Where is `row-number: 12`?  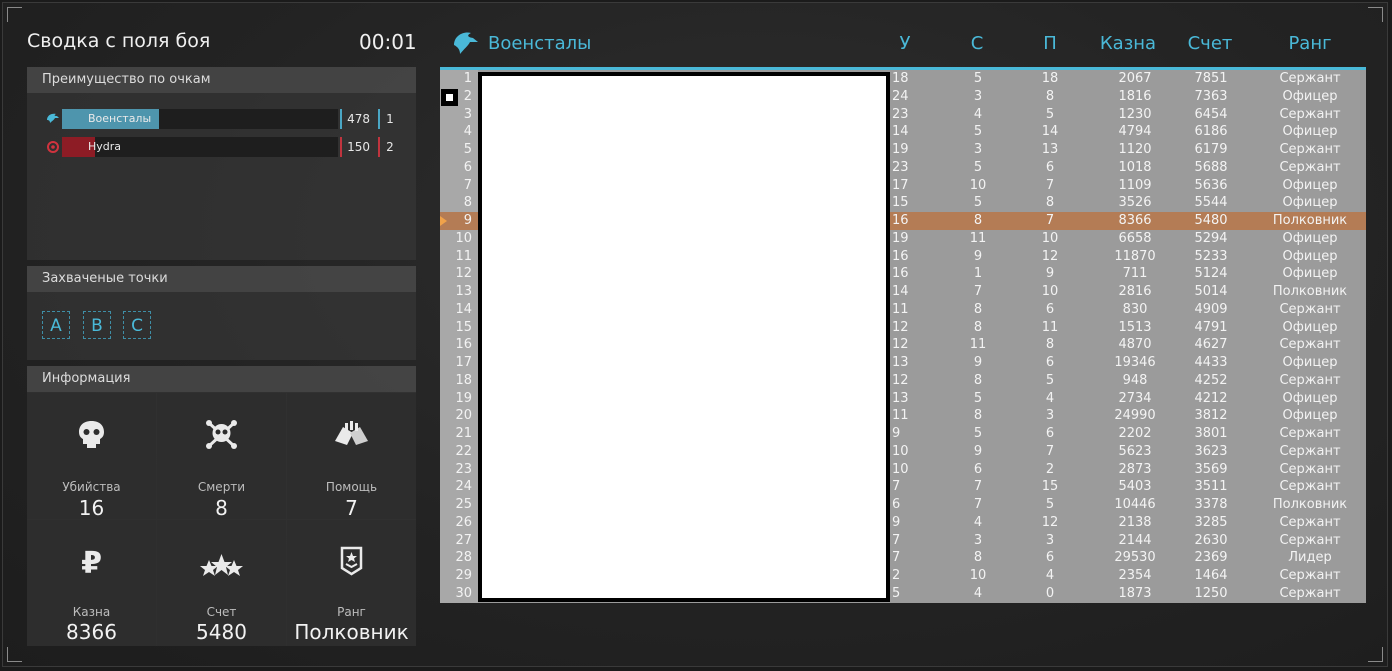
row-number: 12 is located at coordinates (459, 274).